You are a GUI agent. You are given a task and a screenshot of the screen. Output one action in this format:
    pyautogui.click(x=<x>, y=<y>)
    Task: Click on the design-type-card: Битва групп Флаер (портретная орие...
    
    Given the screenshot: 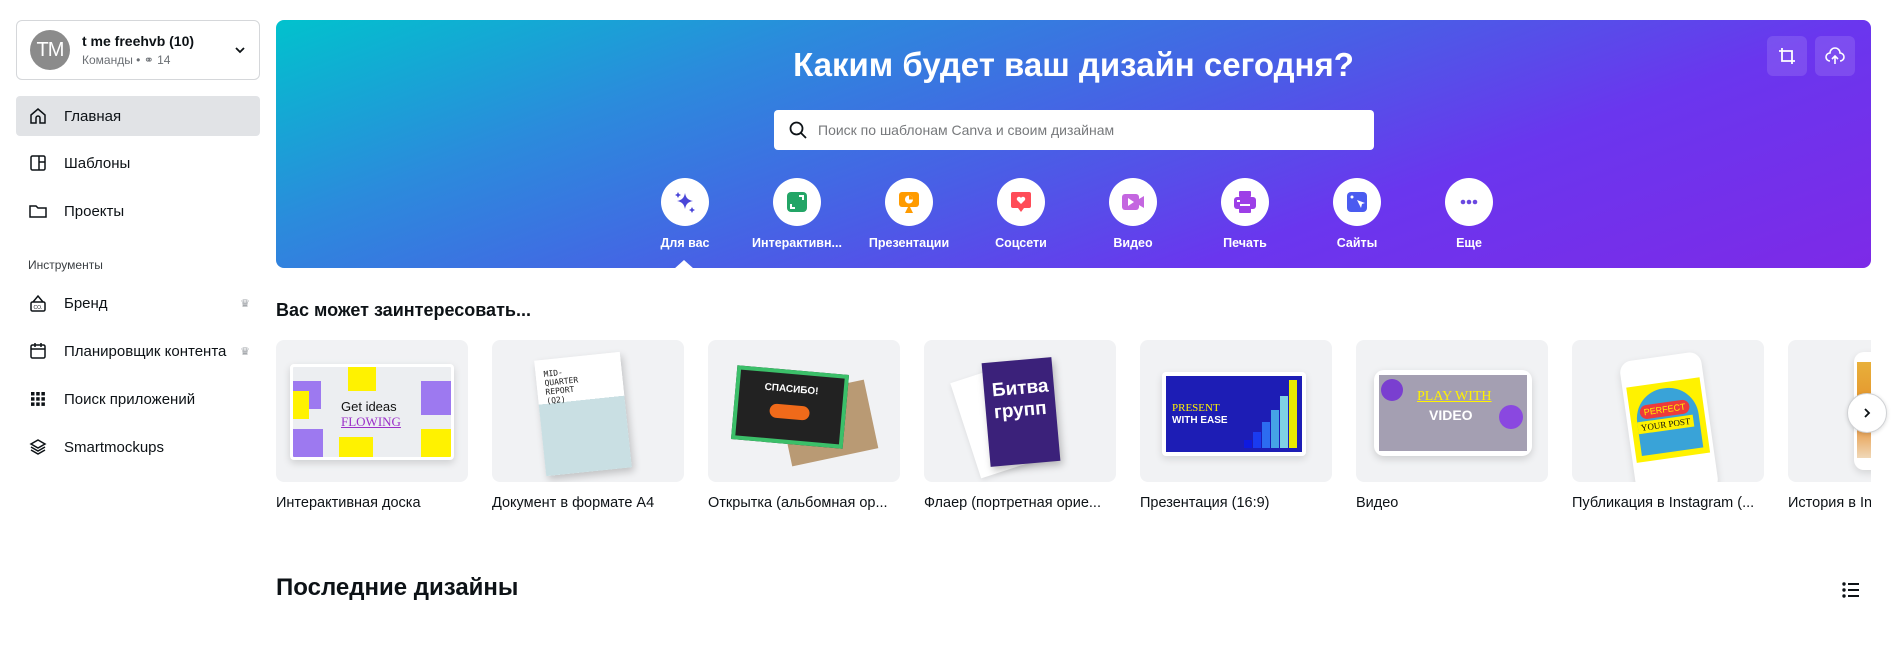 What is the action you would take?
    pyautogui.click(x=1020, y=425)
    